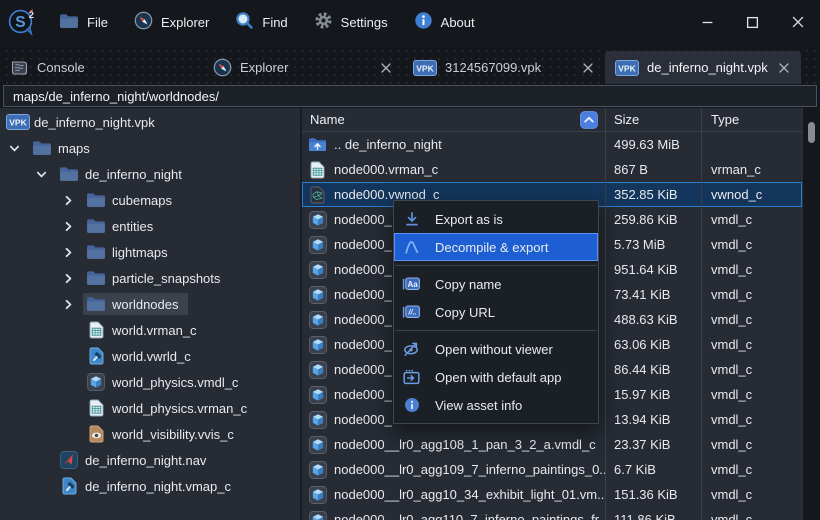 The width and height of the screenshot is (820, 520). I want to click on vrman-icon, so click(96, 330).